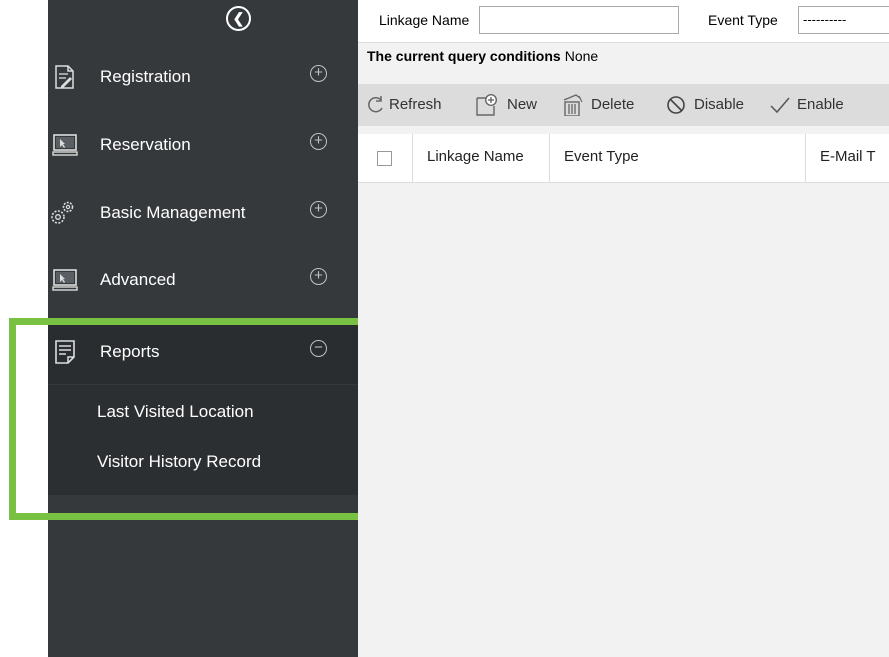  I want to click on column-header: Linkage Name, so click(481, 158).